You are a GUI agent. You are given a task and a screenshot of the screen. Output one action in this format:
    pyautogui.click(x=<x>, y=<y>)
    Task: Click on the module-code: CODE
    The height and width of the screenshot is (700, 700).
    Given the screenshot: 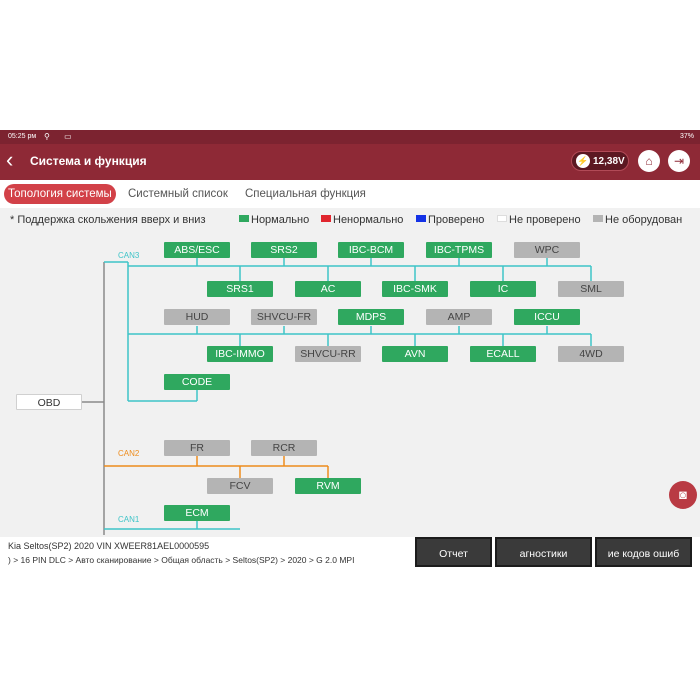 What is the action you would take?
    pyautogui.click(x=197, y=382)
    